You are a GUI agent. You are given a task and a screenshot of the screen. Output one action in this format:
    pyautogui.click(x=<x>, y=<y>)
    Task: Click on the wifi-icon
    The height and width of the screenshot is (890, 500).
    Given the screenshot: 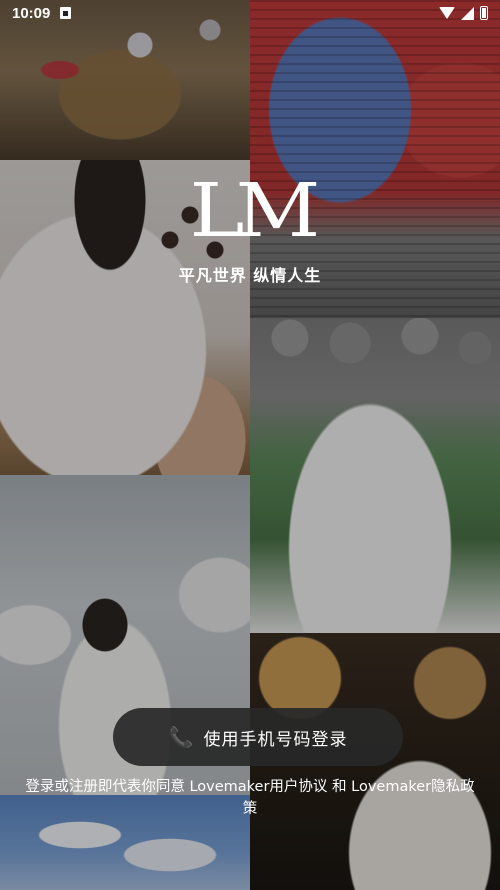 What is the action you would take?
    pyautogui.click(x=447, y=13)
    